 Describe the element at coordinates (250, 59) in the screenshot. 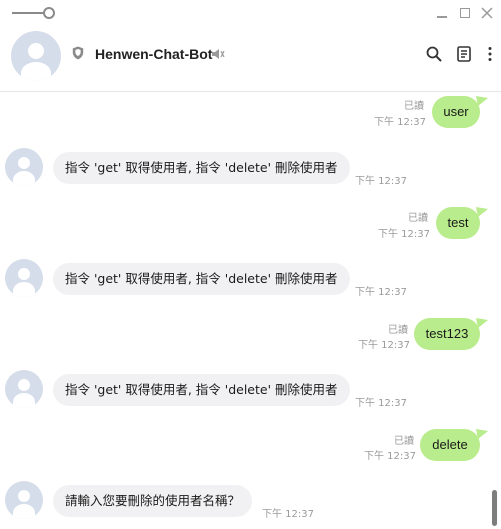

I see `chat-header: Henwen-Chat-Bot` at that location.